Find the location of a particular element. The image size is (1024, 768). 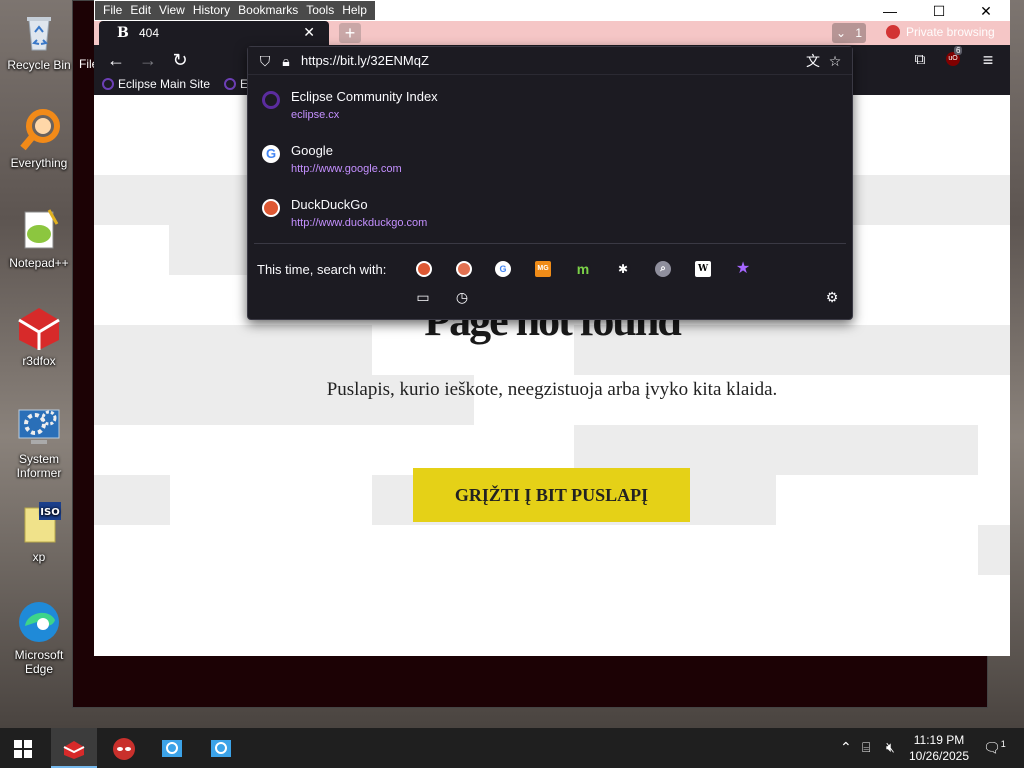

edge-icon is located at coordinates (39, 622).